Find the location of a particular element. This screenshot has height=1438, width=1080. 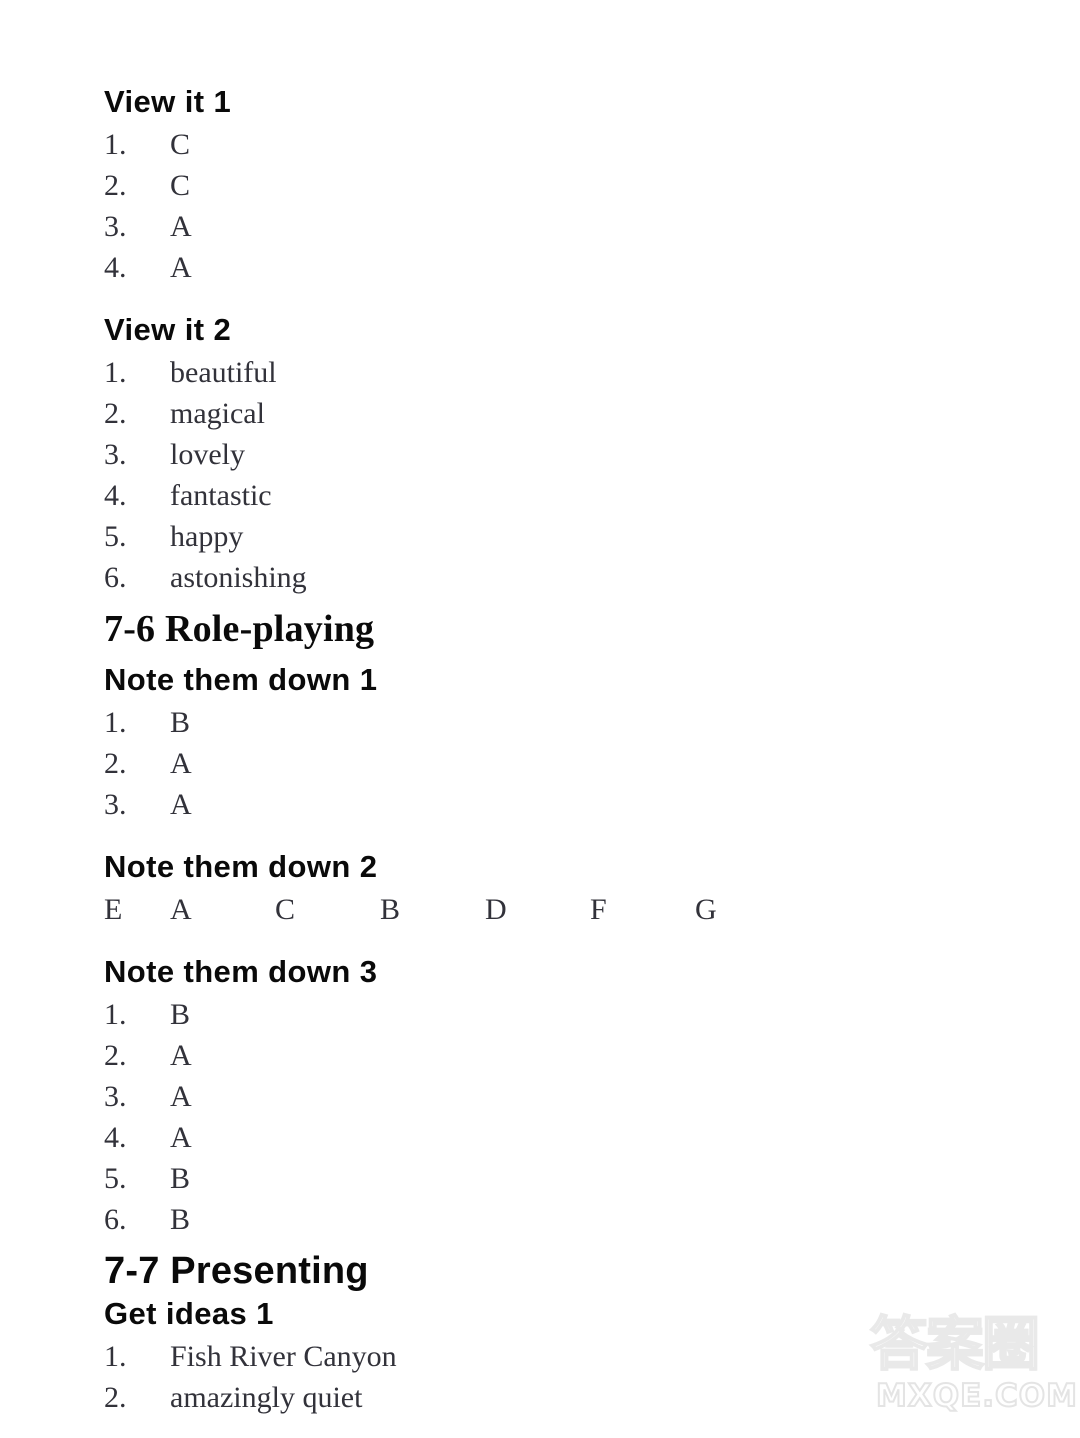

list-item-answer: amazingly quiet is located at coordinates (266, 1397).